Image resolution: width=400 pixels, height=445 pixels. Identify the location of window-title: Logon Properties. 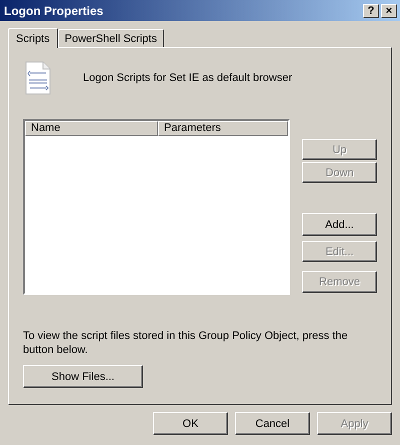
(54, 11).